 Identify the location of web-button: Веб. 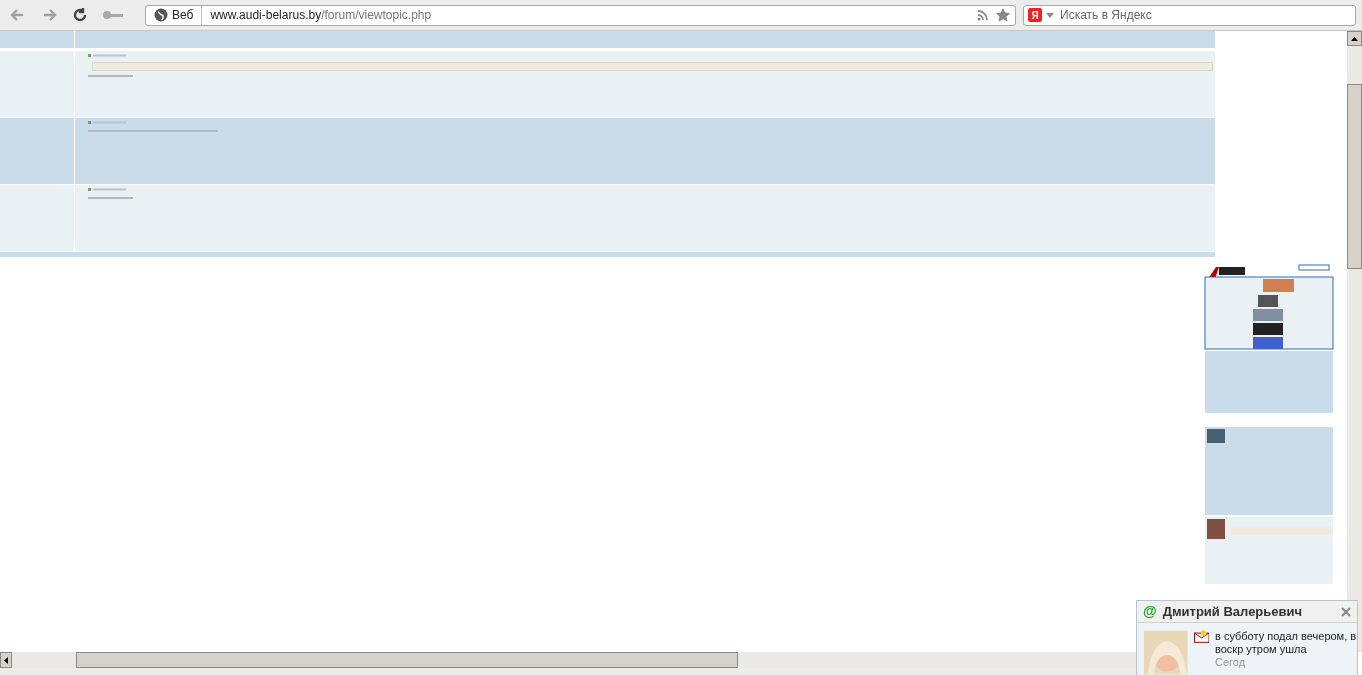
(174, 15).